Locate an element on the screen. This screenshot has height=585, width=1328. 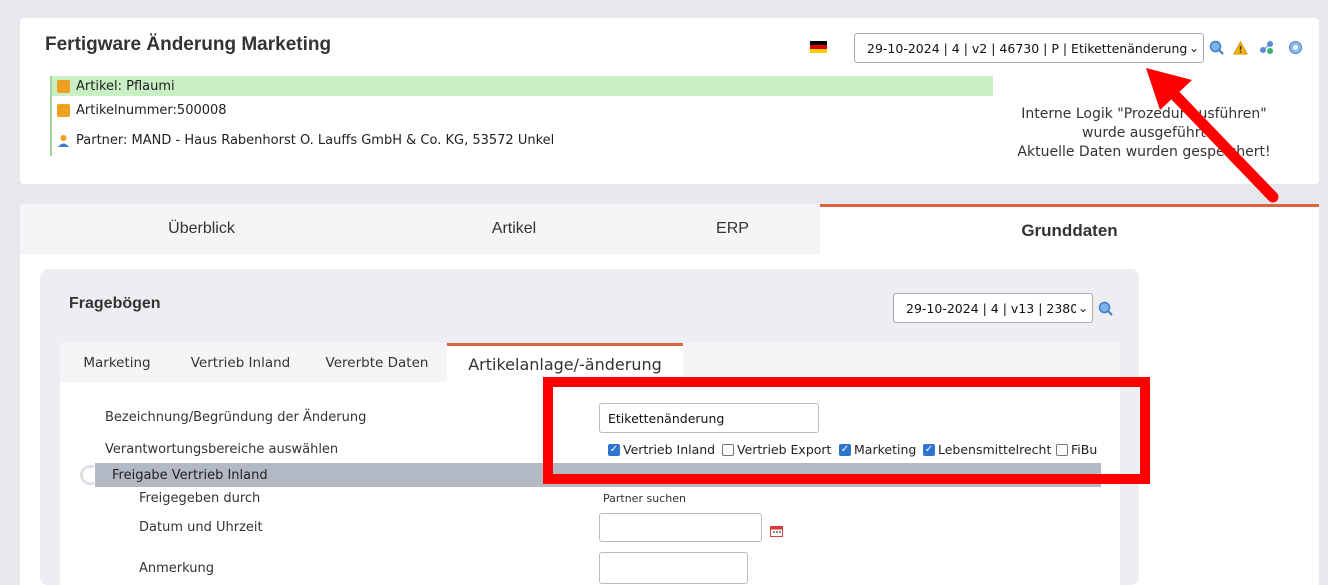
partner-suchen-link: Partner suchen is located at coordinates (644, 498).